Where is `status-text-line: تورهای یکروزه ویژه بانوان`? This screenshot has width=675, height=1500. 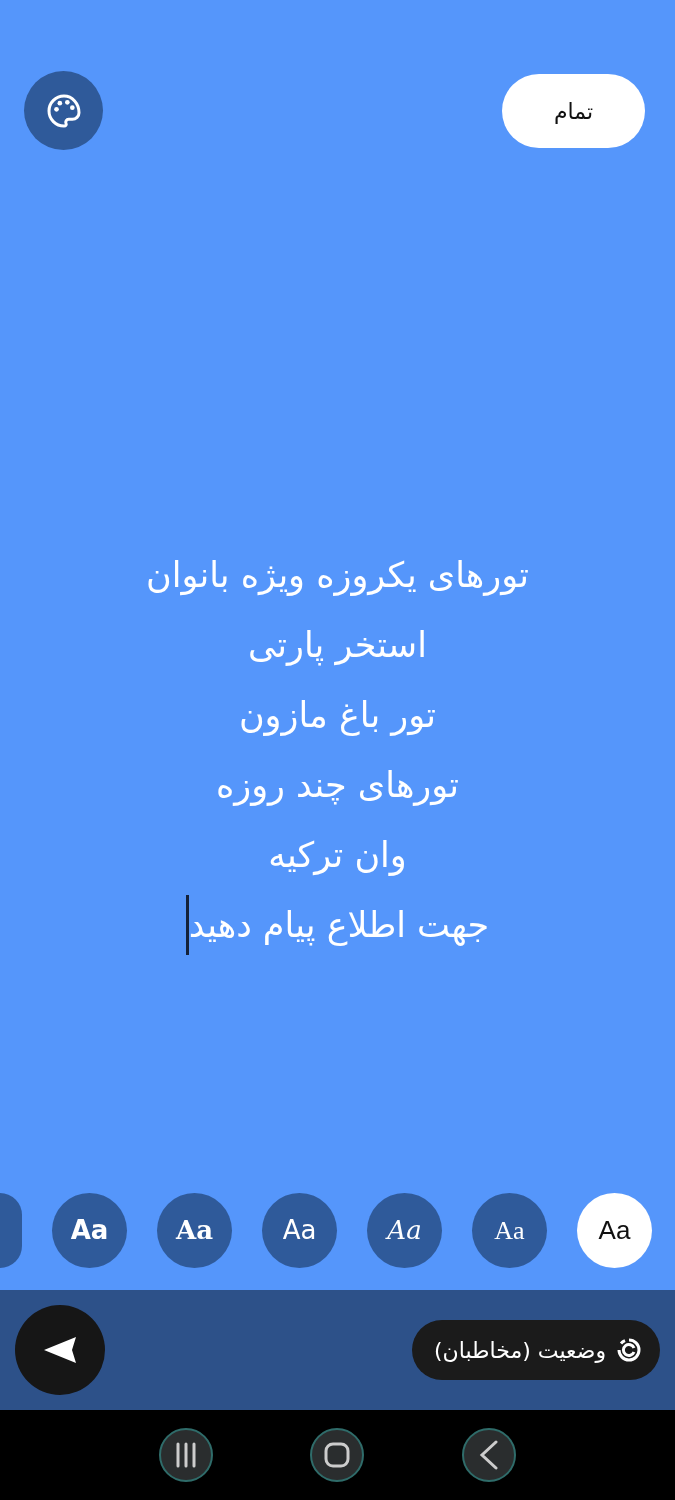 status-text-line: تورهای یکروزه ویژه بانوان is located at coordinates (337, 576).